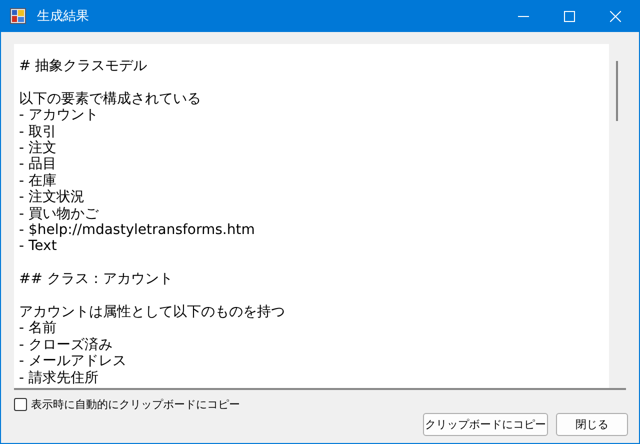 The width and height of the screenshot is (640, 444). What do you see at coordinates (38, 328) in the screenshot?
I see `text-line: - 名前` at bounding box center [38, 328].